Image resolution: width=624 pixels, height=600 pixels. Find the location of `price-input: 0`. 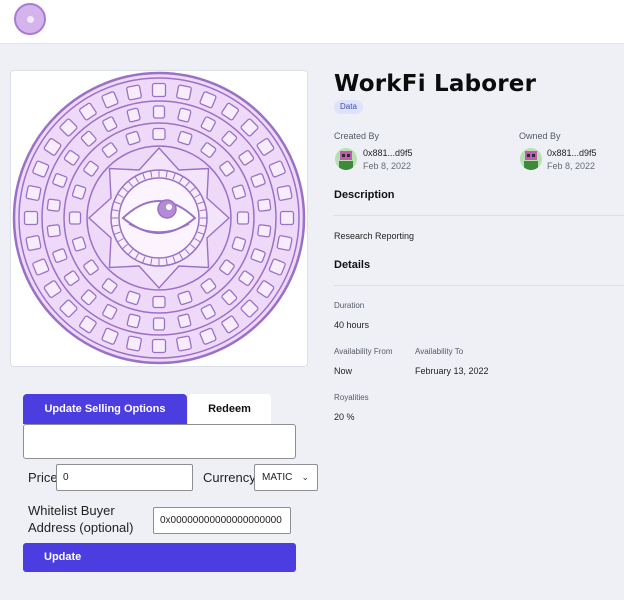

price-input: 0 is located at coordinates (124, 477).